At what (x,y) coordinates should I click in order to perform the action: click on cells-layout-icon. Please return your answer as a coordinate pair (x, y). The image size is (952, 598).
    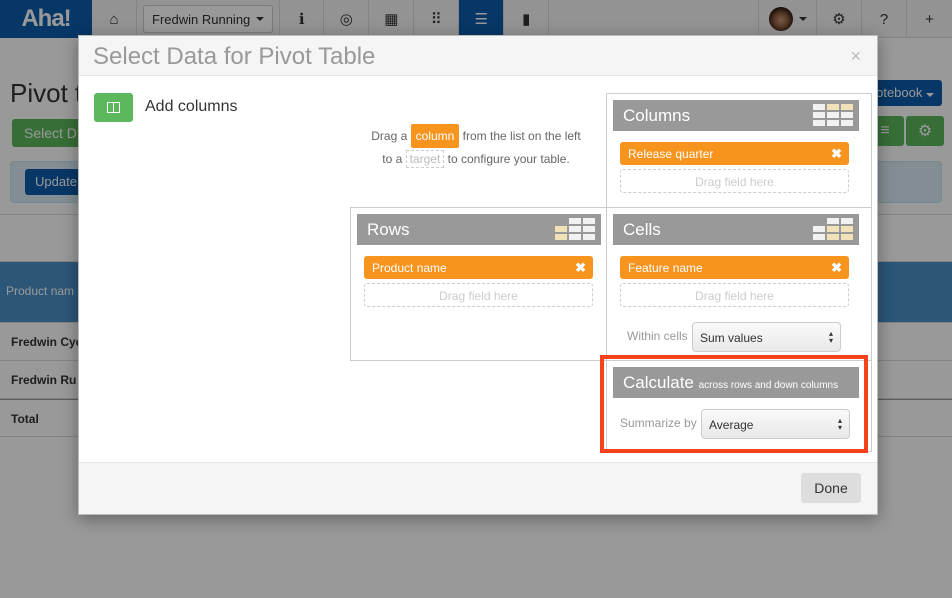
    Looking at the image, I should click on (834, 230).